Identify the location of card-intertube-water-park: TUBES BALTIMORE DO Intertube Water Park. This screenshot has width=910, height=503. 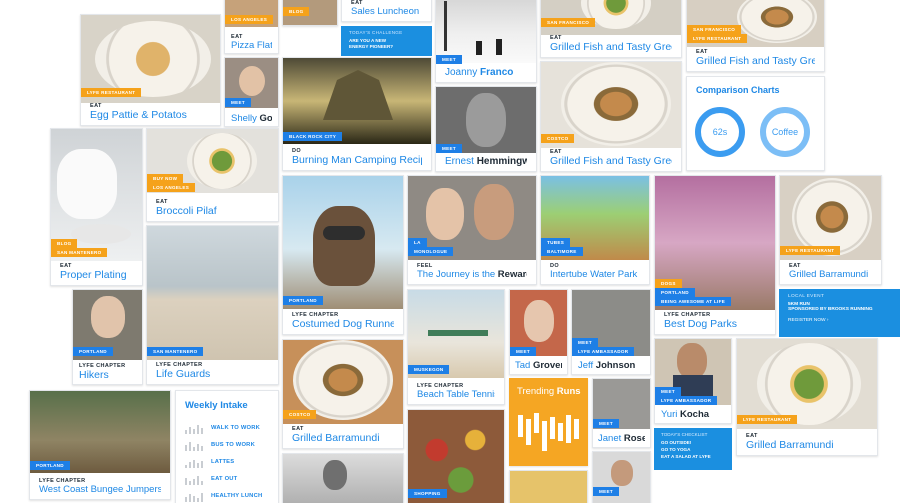
(595, 230).